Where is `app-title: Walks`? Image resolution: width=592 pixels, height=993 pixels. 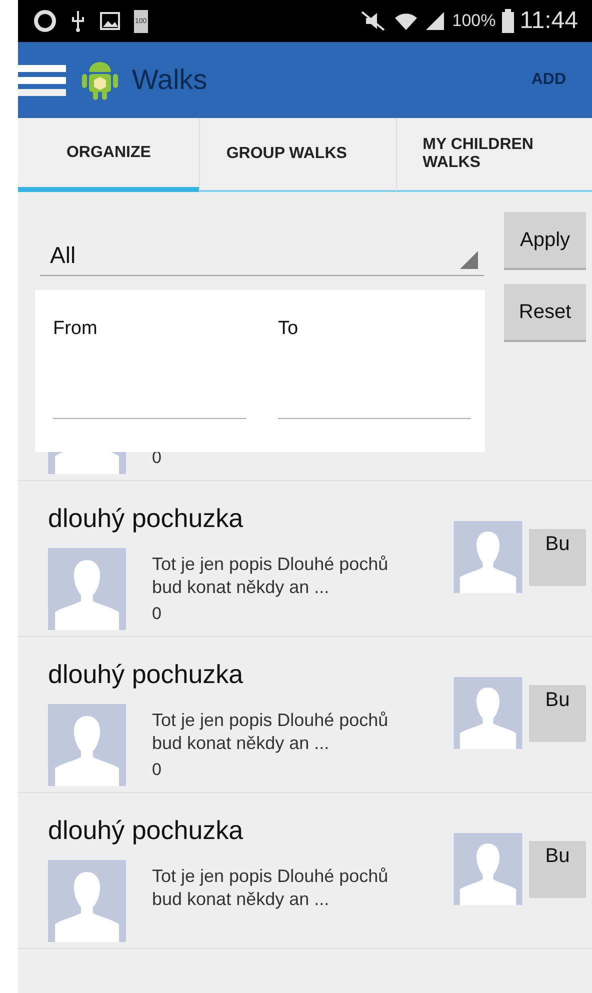
app-title: Walks is located at coordinates (170, 80).